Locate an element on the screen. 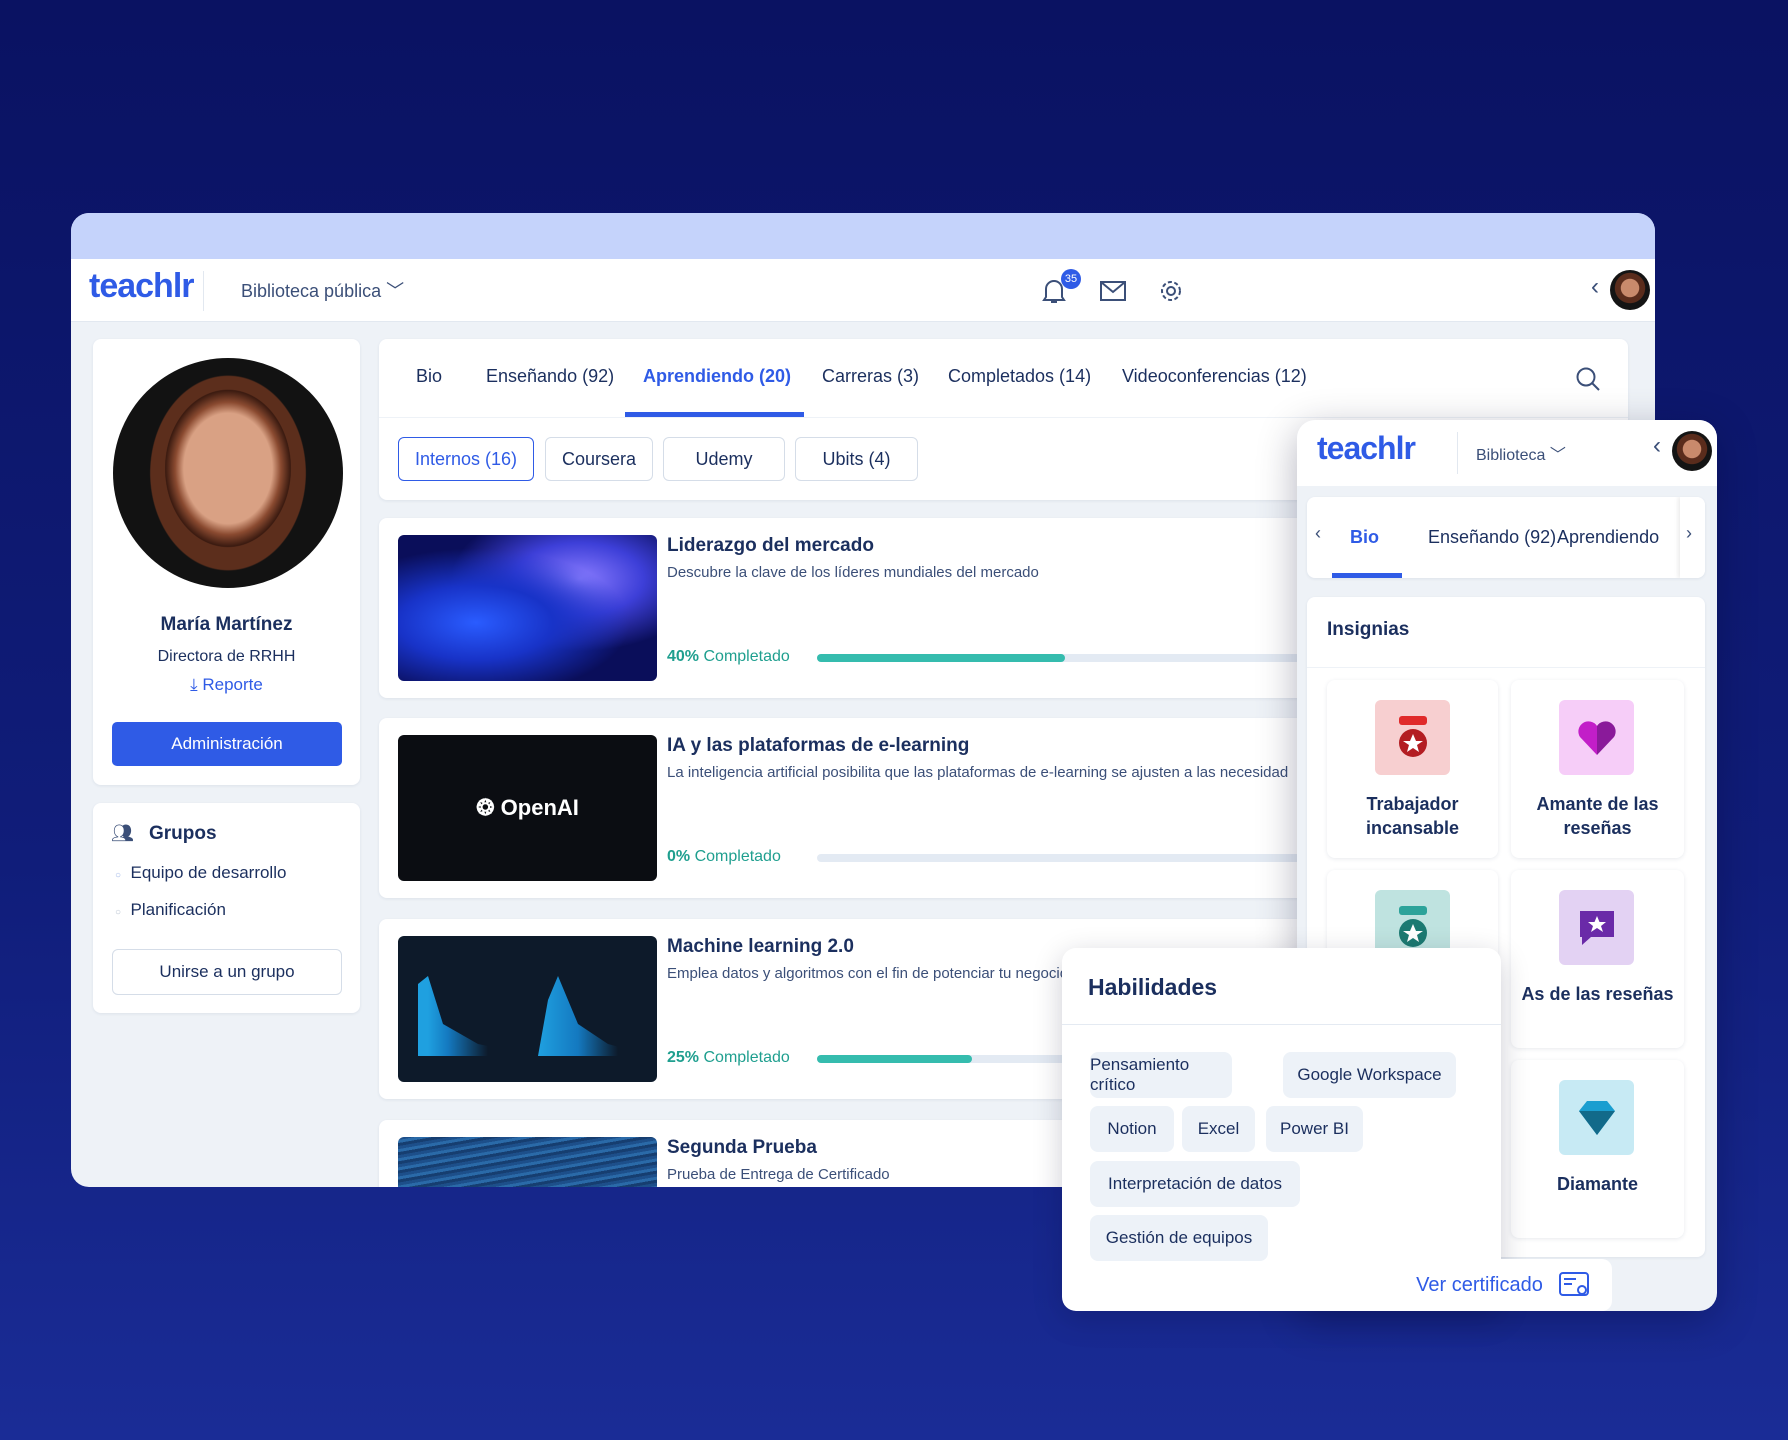 This screenshot has height=1440, width=1788. course-description: Prueba de Entrega de Certificado is located at coordinates (778, 1174).